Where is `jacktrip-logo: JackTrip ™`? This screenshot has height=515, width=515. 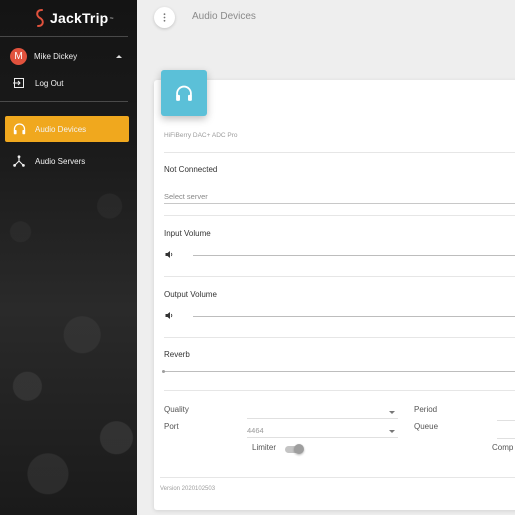
jacktrip-logo: JackTrip ™ is located at coordinates (73, 18).